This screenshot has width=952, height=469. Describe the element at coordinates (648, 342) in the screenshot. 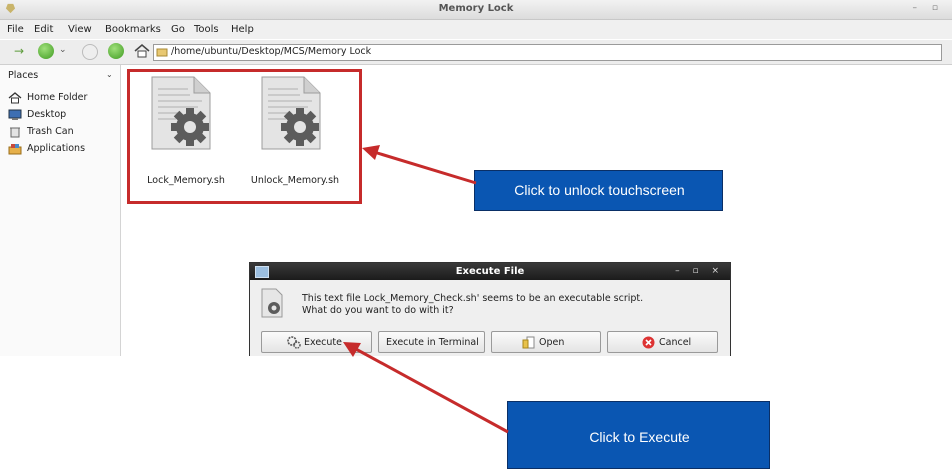

I see `cancel-icon` at that location.